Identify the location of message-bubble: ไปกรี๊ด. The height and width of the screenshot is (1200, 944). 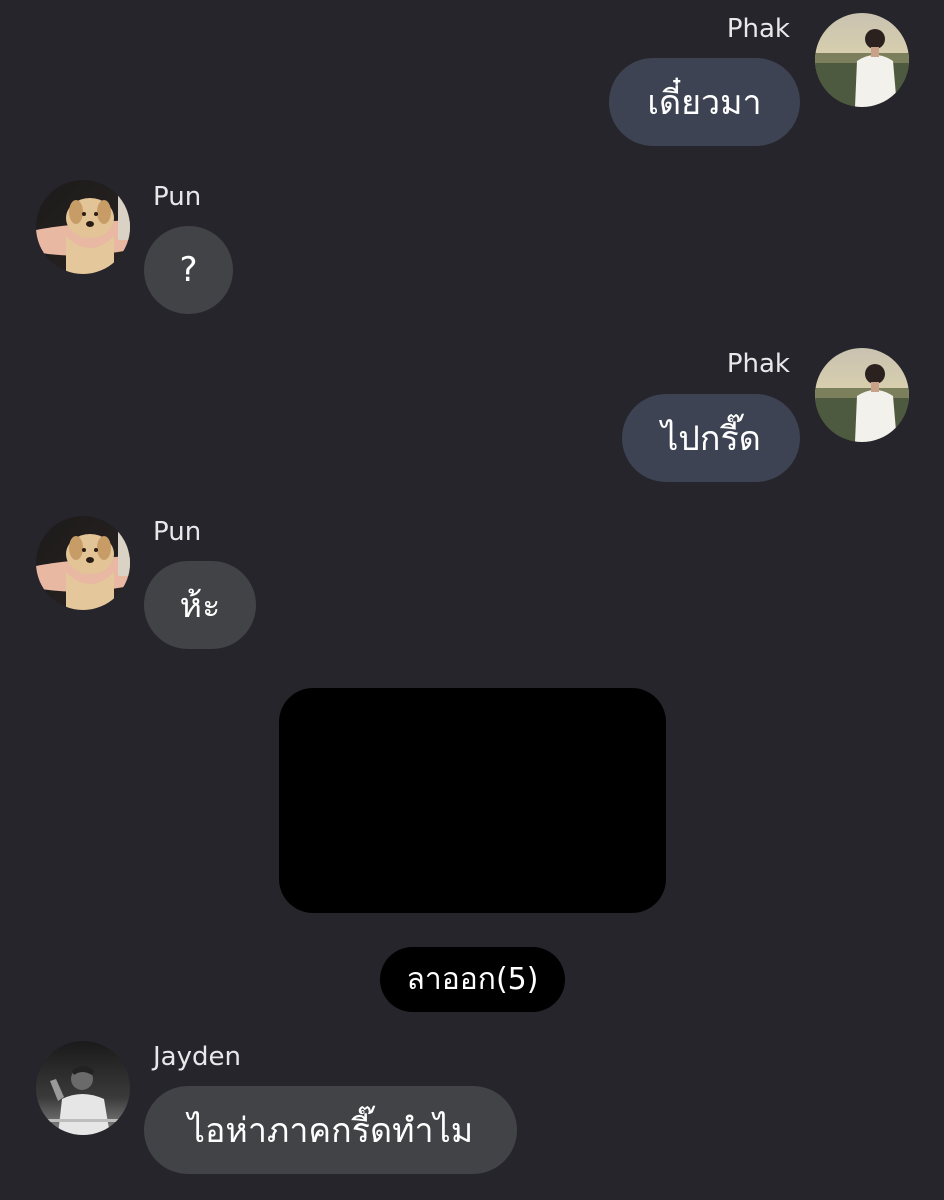
(711, 438).